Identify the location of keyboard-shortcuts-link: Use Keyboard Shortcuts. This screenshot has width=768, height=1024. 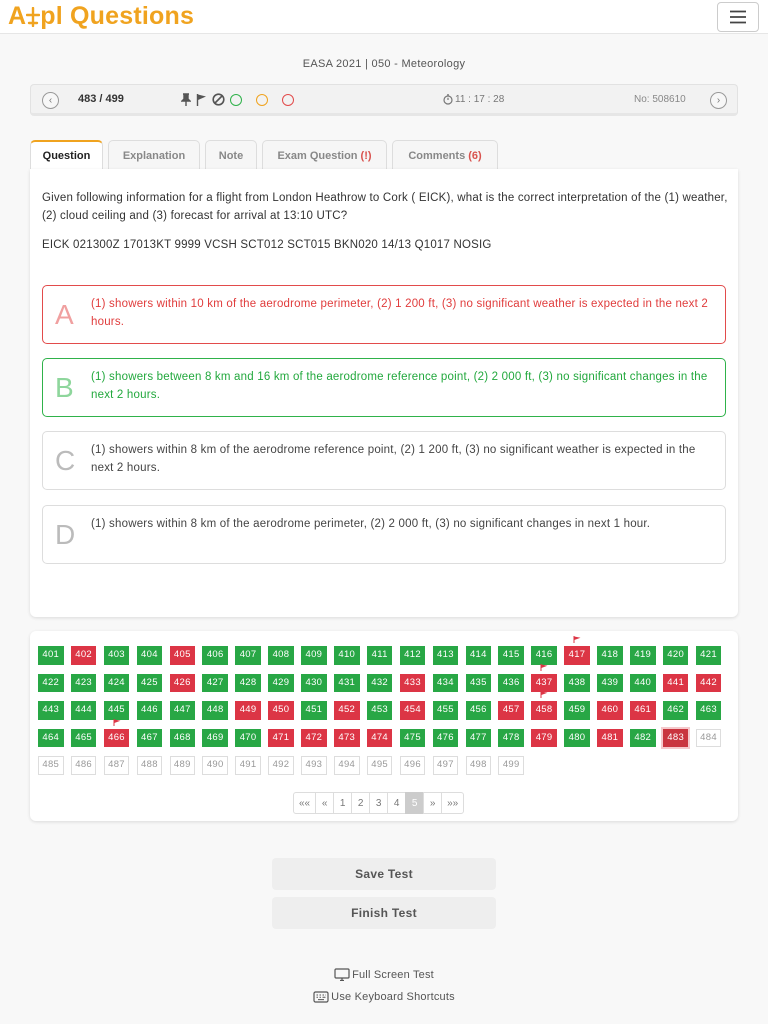
(384, 997).